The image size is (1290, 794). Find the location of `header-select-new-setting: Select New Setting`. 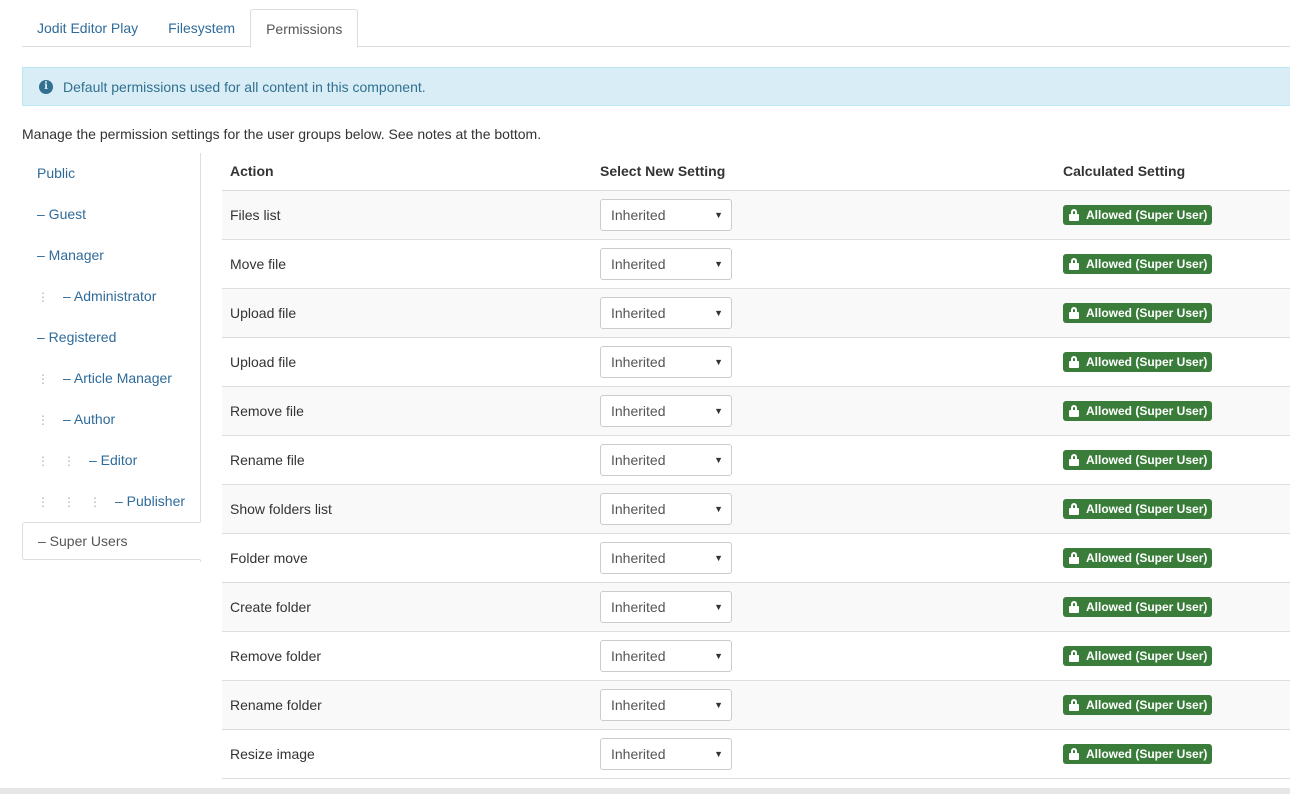

header-select-new-setting: Select New Setting is located at coordinates (823, 172).